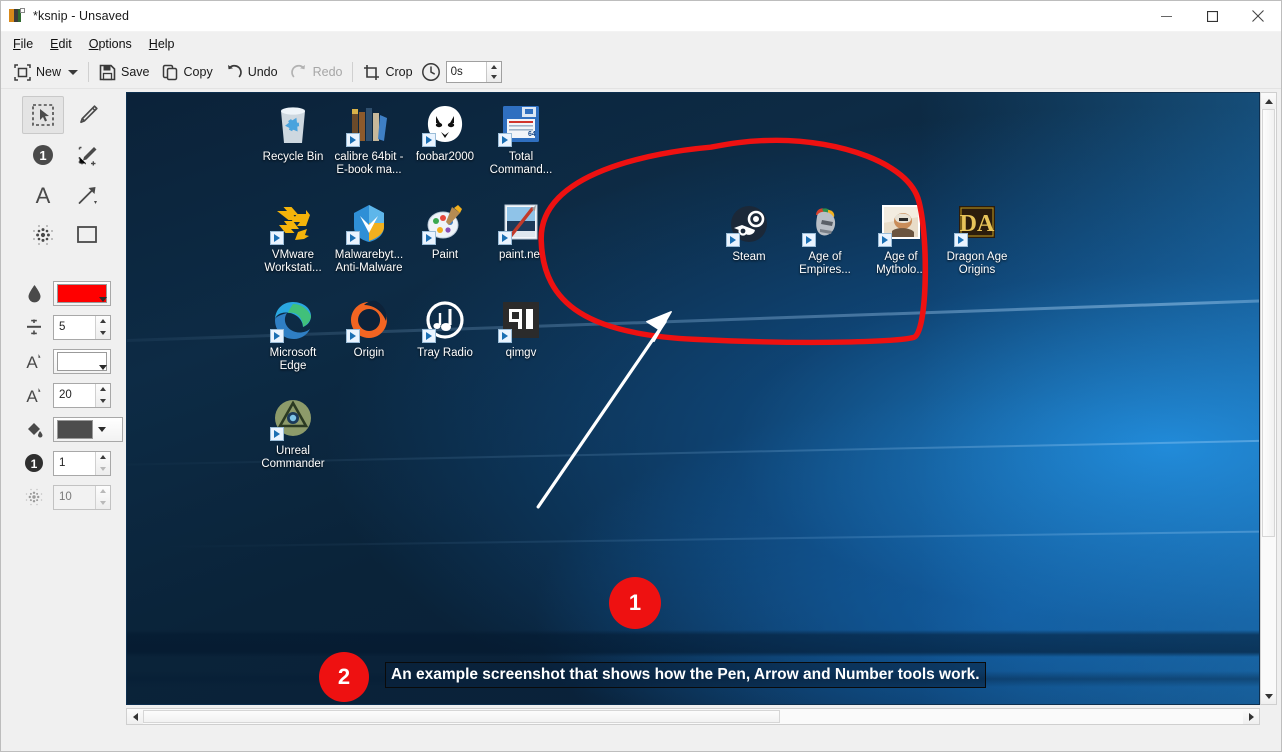  What do you see at coordinates (103, 390) in the screenshot?
I see `font-size-up` at bounding box center [103, 390].